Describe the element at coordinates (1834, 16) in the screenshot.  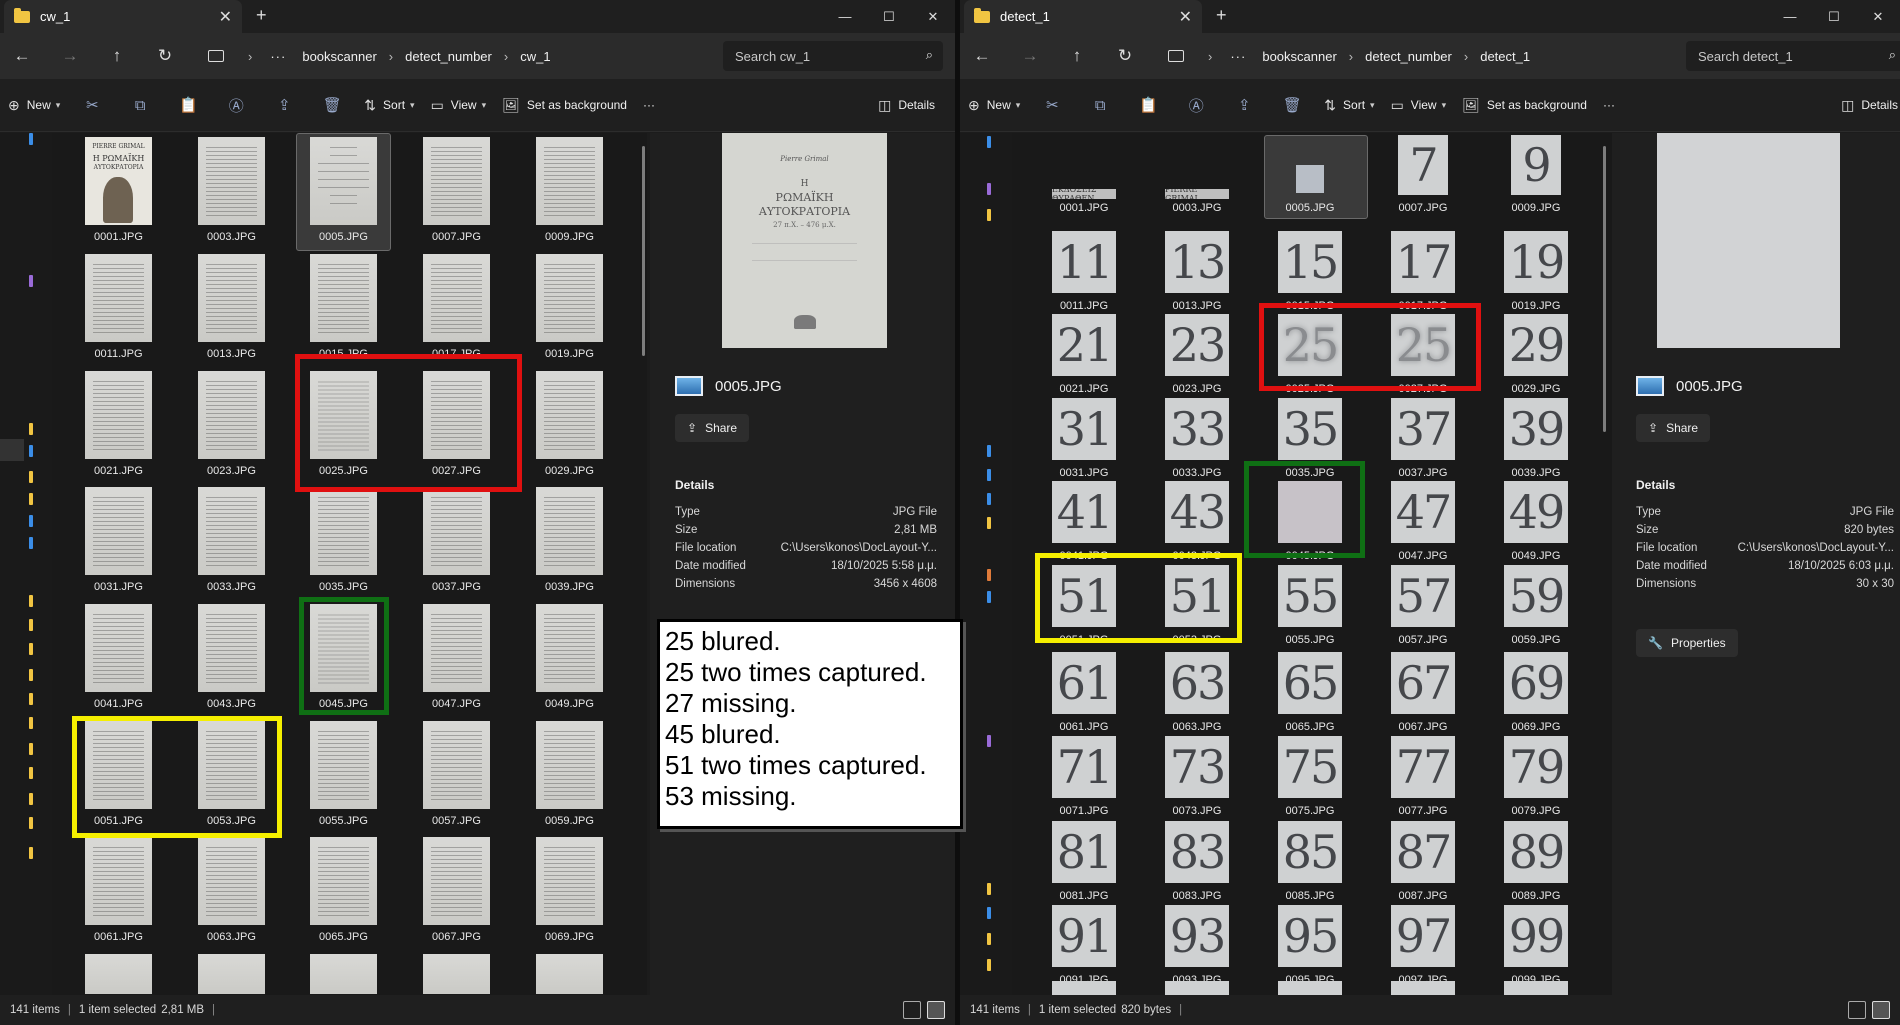
I see `maximize-icon: ☐` at that location.